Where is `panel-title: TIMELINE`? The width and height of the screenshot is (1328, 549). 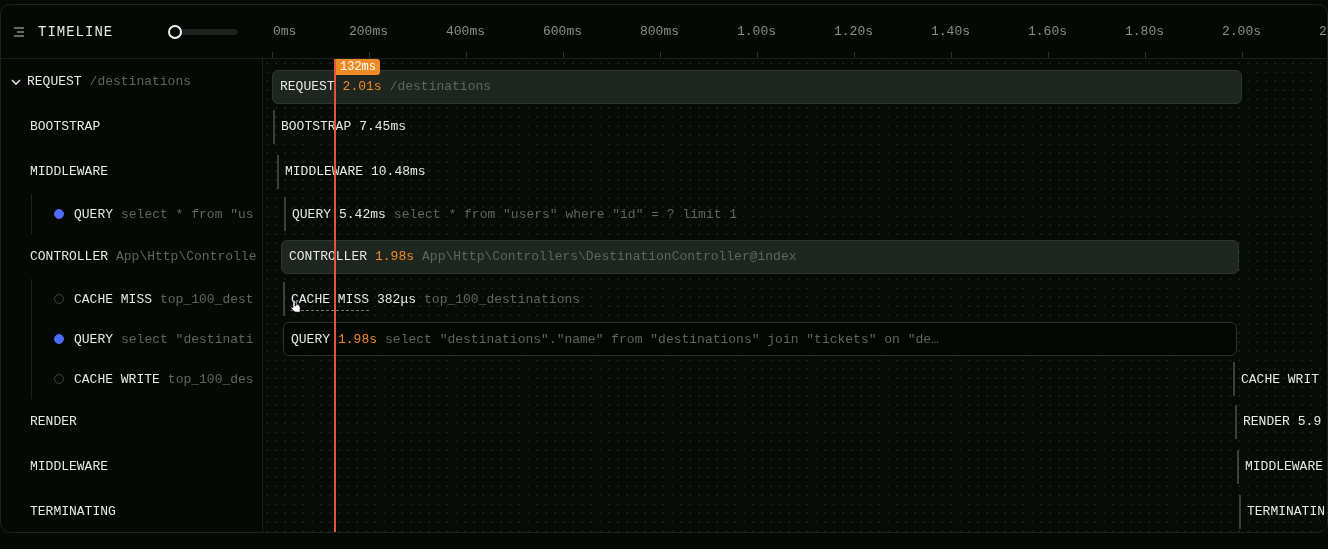 panel-title: TIMELINE is located at coordinates (76, 31).